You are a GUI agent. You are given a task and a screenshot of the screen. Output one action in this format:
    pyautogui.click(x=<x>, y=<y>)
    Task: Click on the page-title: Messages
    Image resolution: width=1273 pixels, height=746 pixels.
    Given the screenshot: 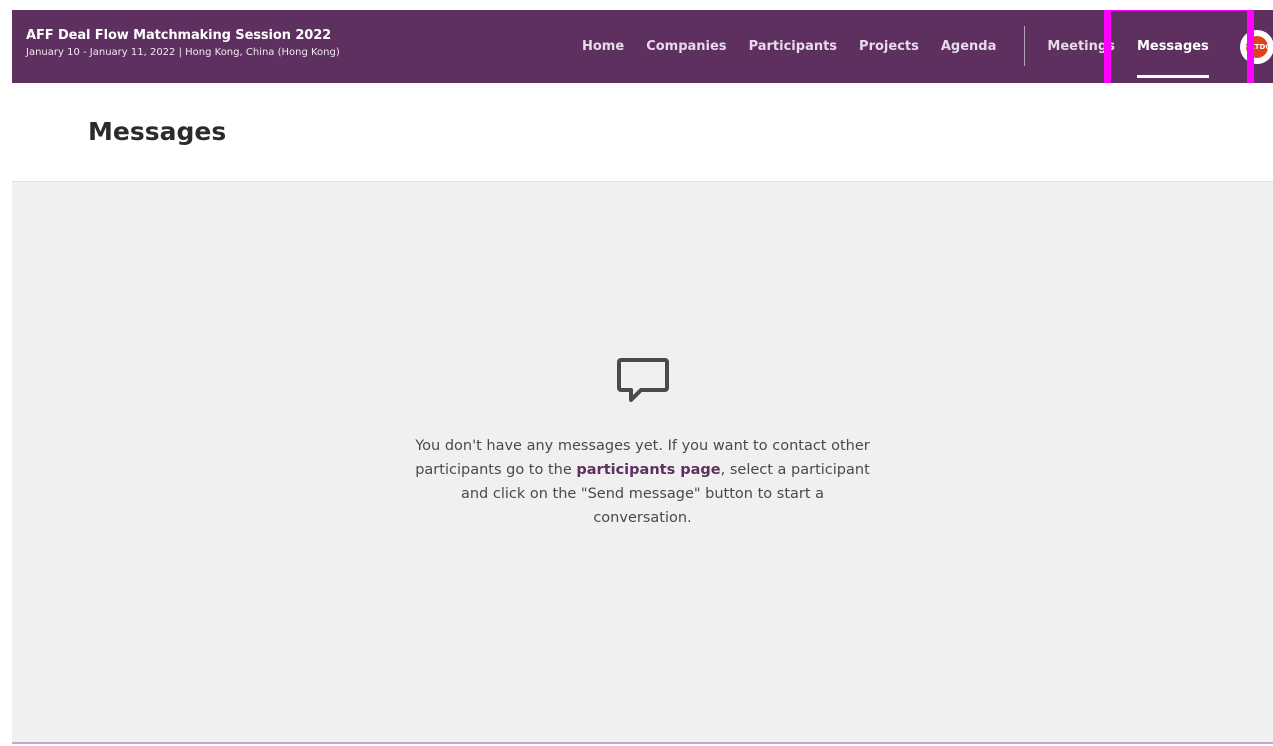 What is the action you would take?
    pyautogui.click(x=157, y=131)
    